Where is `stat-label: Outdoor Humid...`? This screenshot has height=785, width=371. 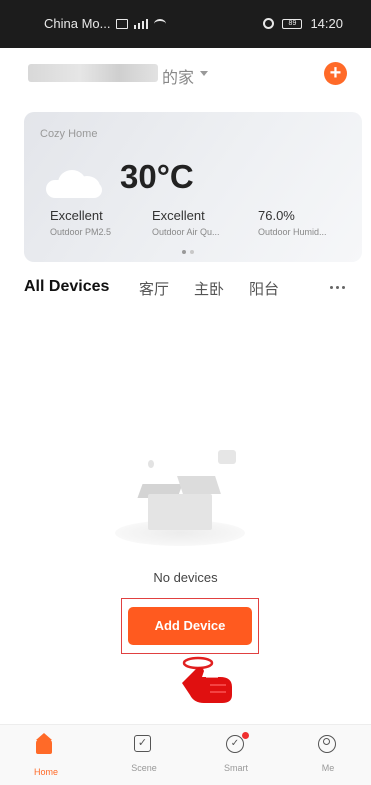
stat-label: Outdoor Humid... is located at coordinates (292, 232).